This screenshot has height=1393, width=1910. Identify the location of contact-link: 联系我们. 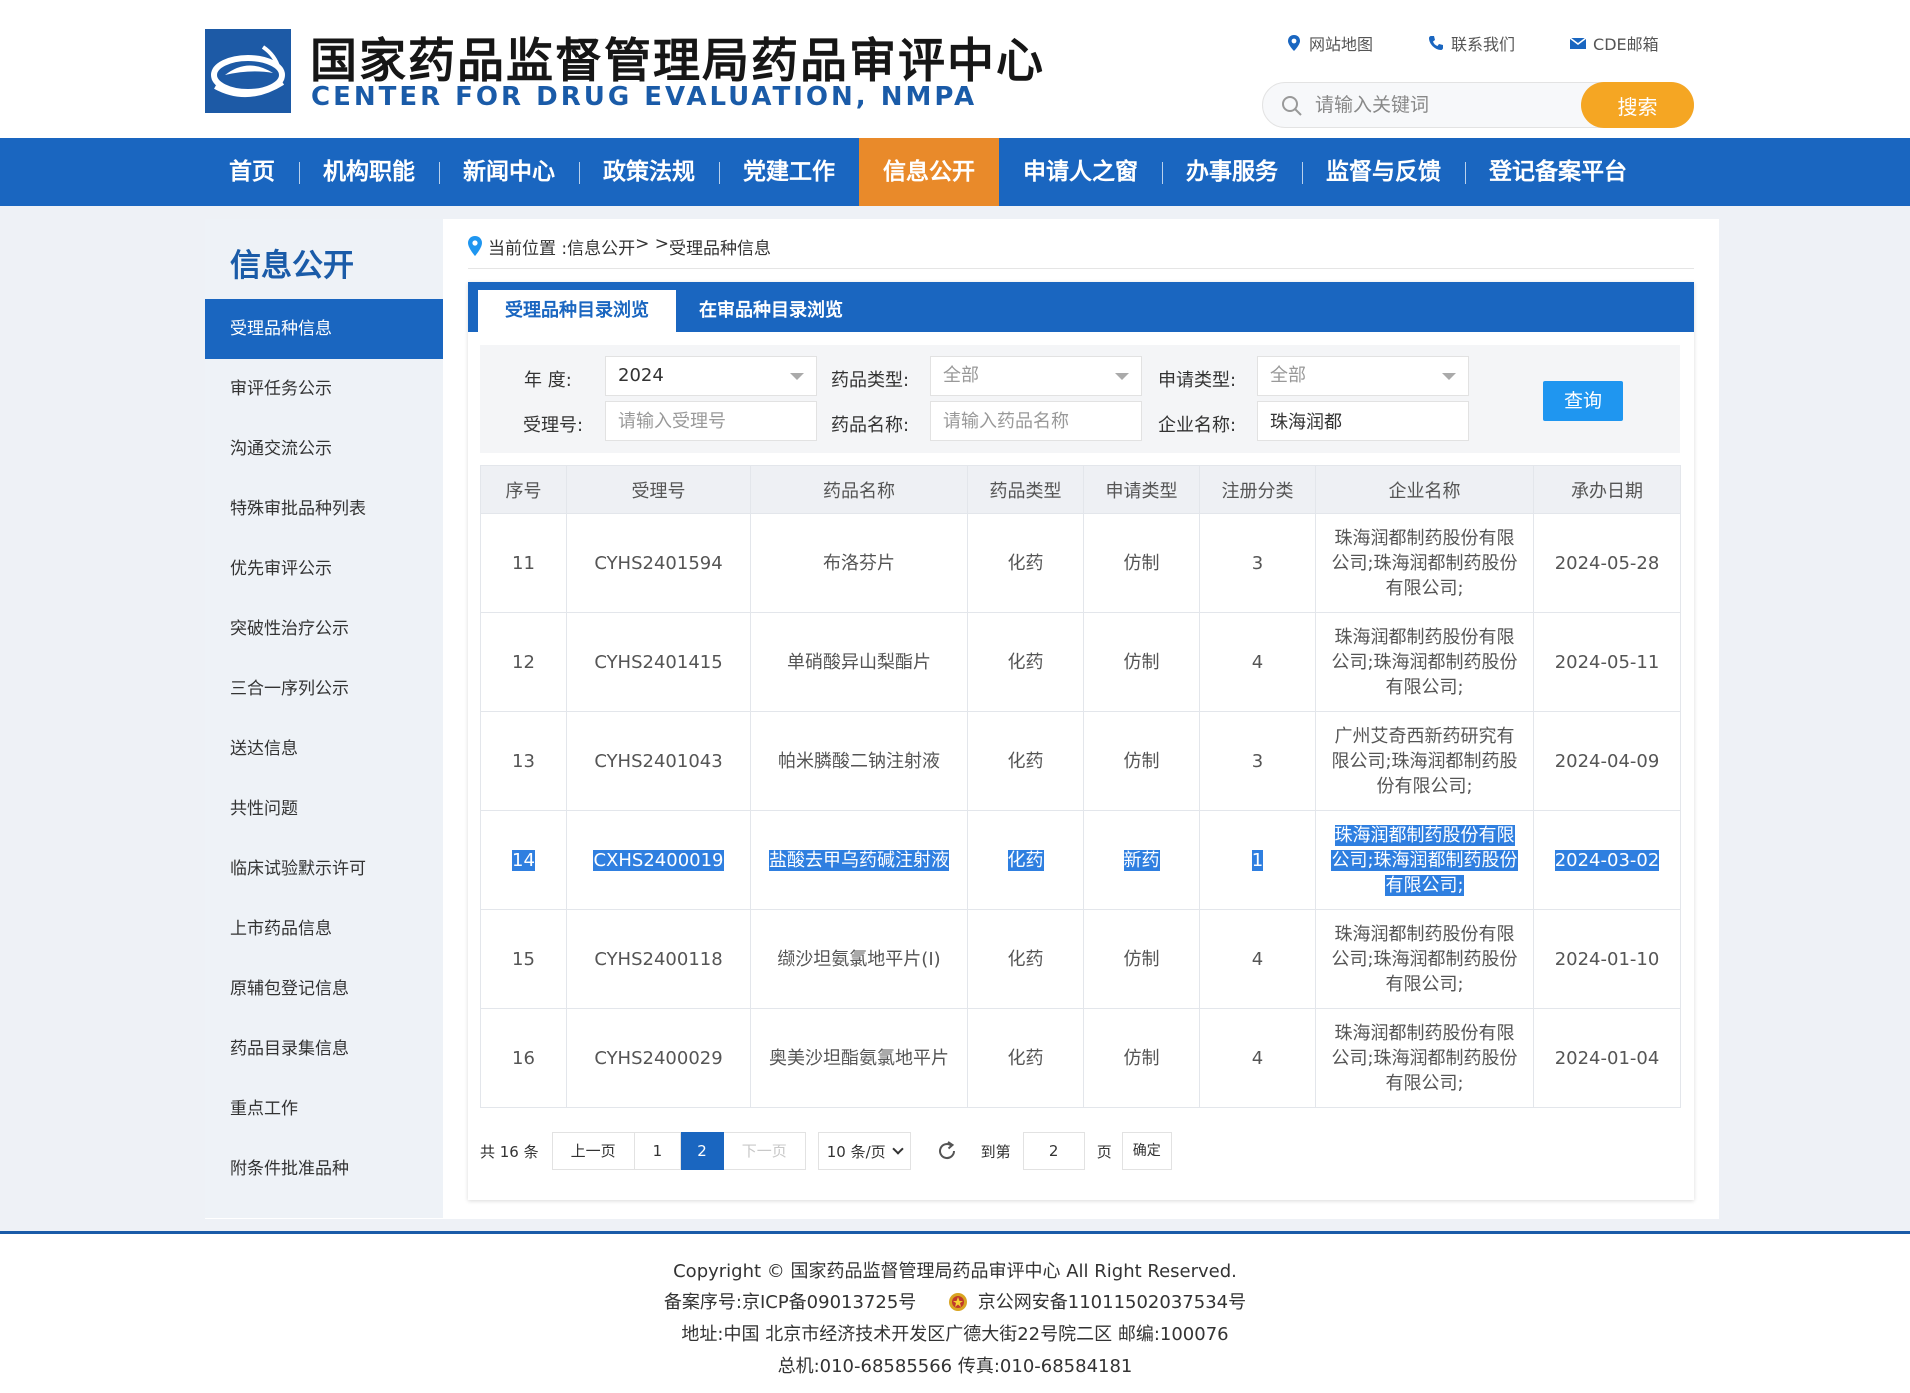
(1471, 43).